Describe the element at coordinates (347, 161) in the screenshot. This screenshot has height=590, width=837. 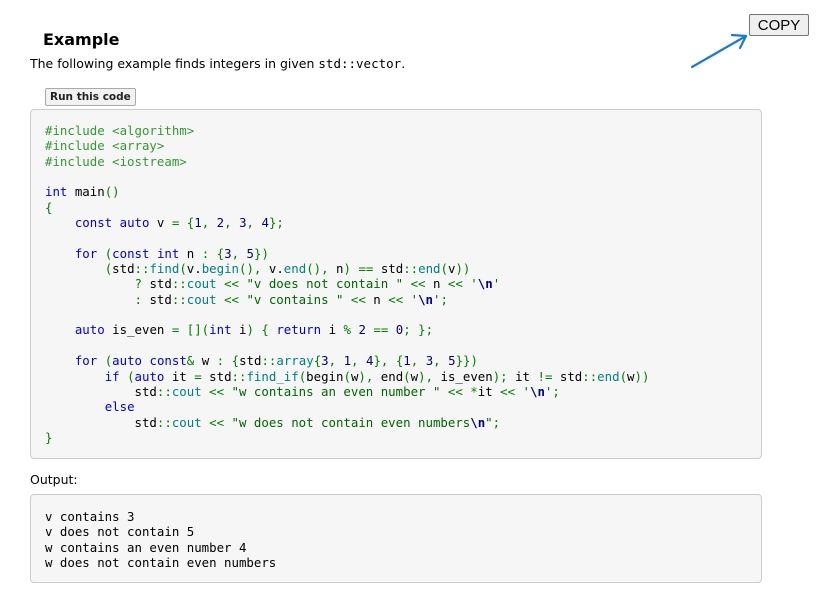
I see `code-line: #include <iostream>` at that location.